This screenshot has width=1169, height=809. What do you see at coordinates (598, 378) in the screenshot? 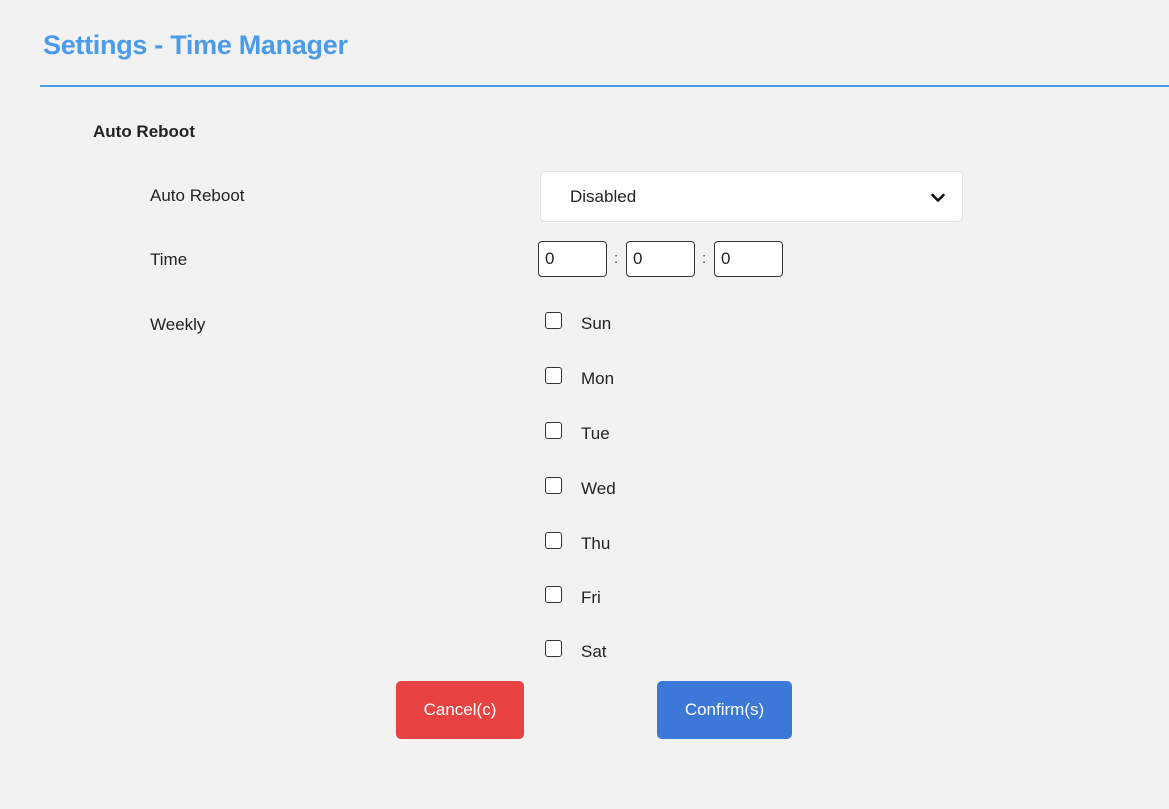
I see `weekday-label: Mon` at bounding box center [598, 378].